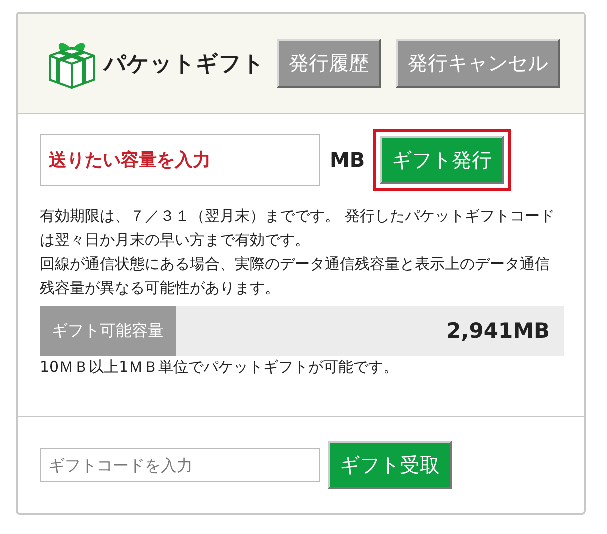  Describe the element at coordinates (220, 367) in the screenshot. I see `capacity-note: 10ＭＢ以上1ＭＢ単位でパケットギフトが可能です。` at that location.